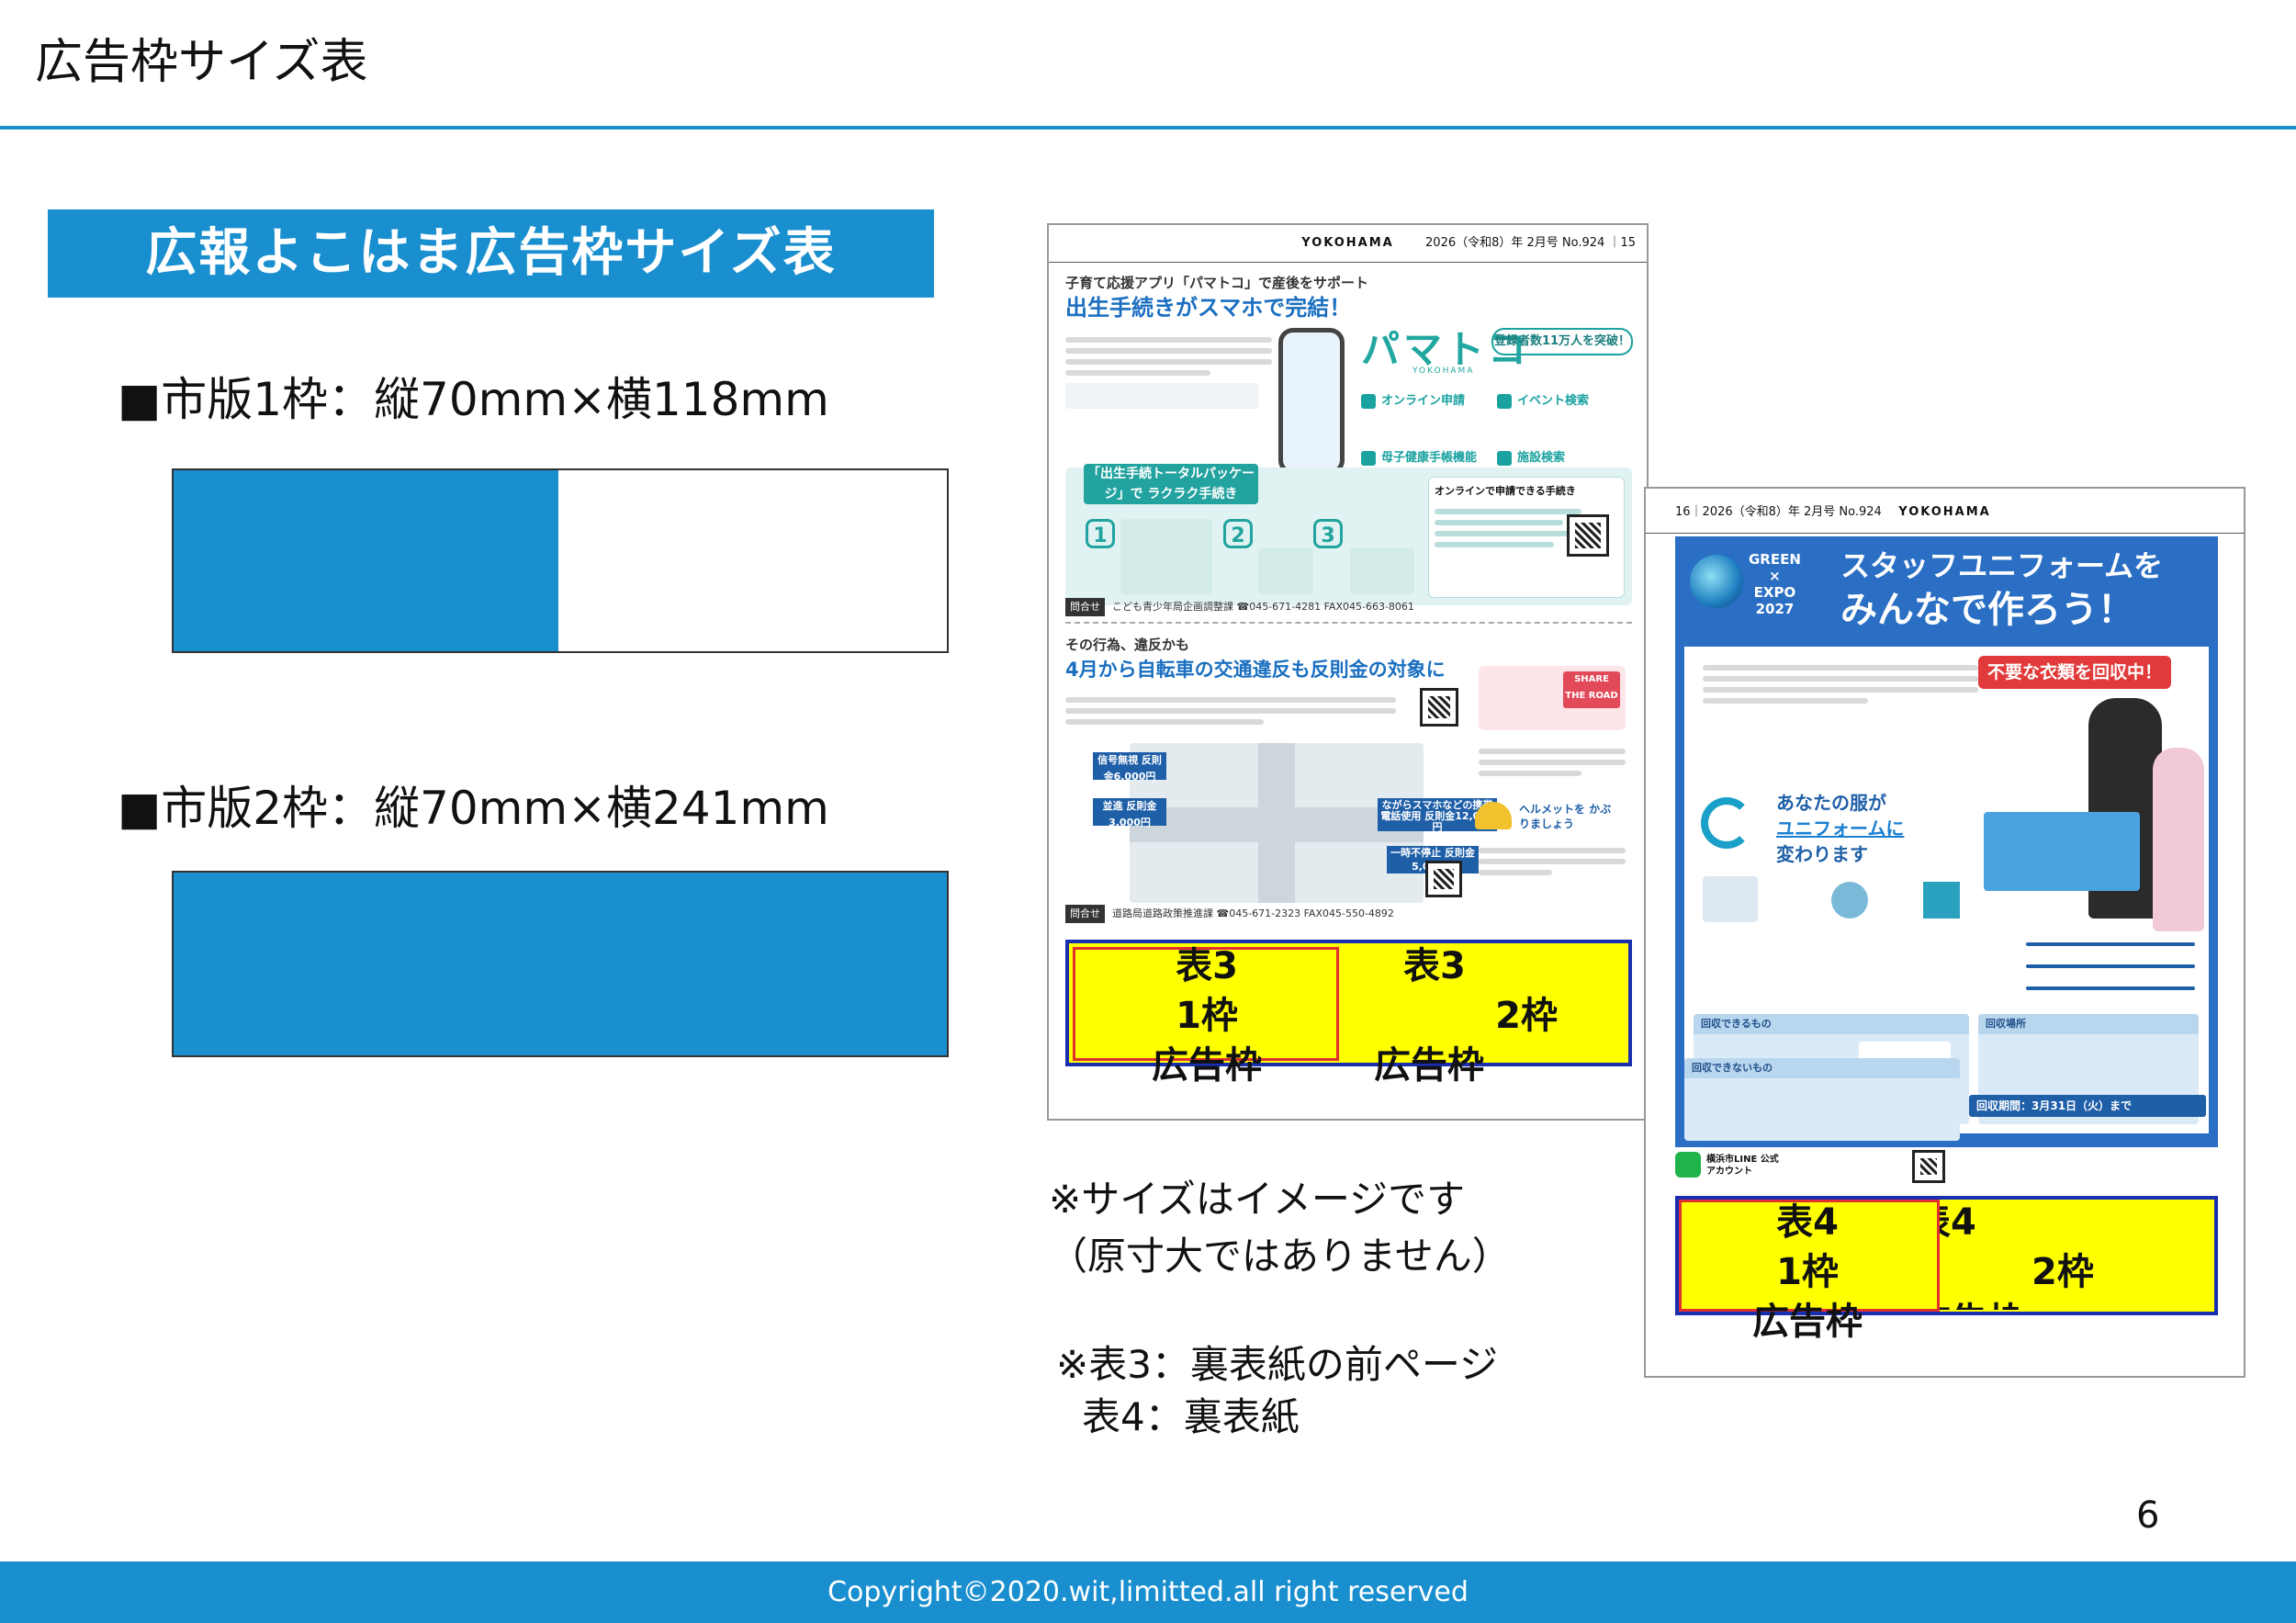 The height and width of the screenshot is (1623, 2296). Describe the element at coordinates (1565, 816) in the screenshot. I see `mag1-helmet-text: ヘルメットを かぶりましょう` at that location.